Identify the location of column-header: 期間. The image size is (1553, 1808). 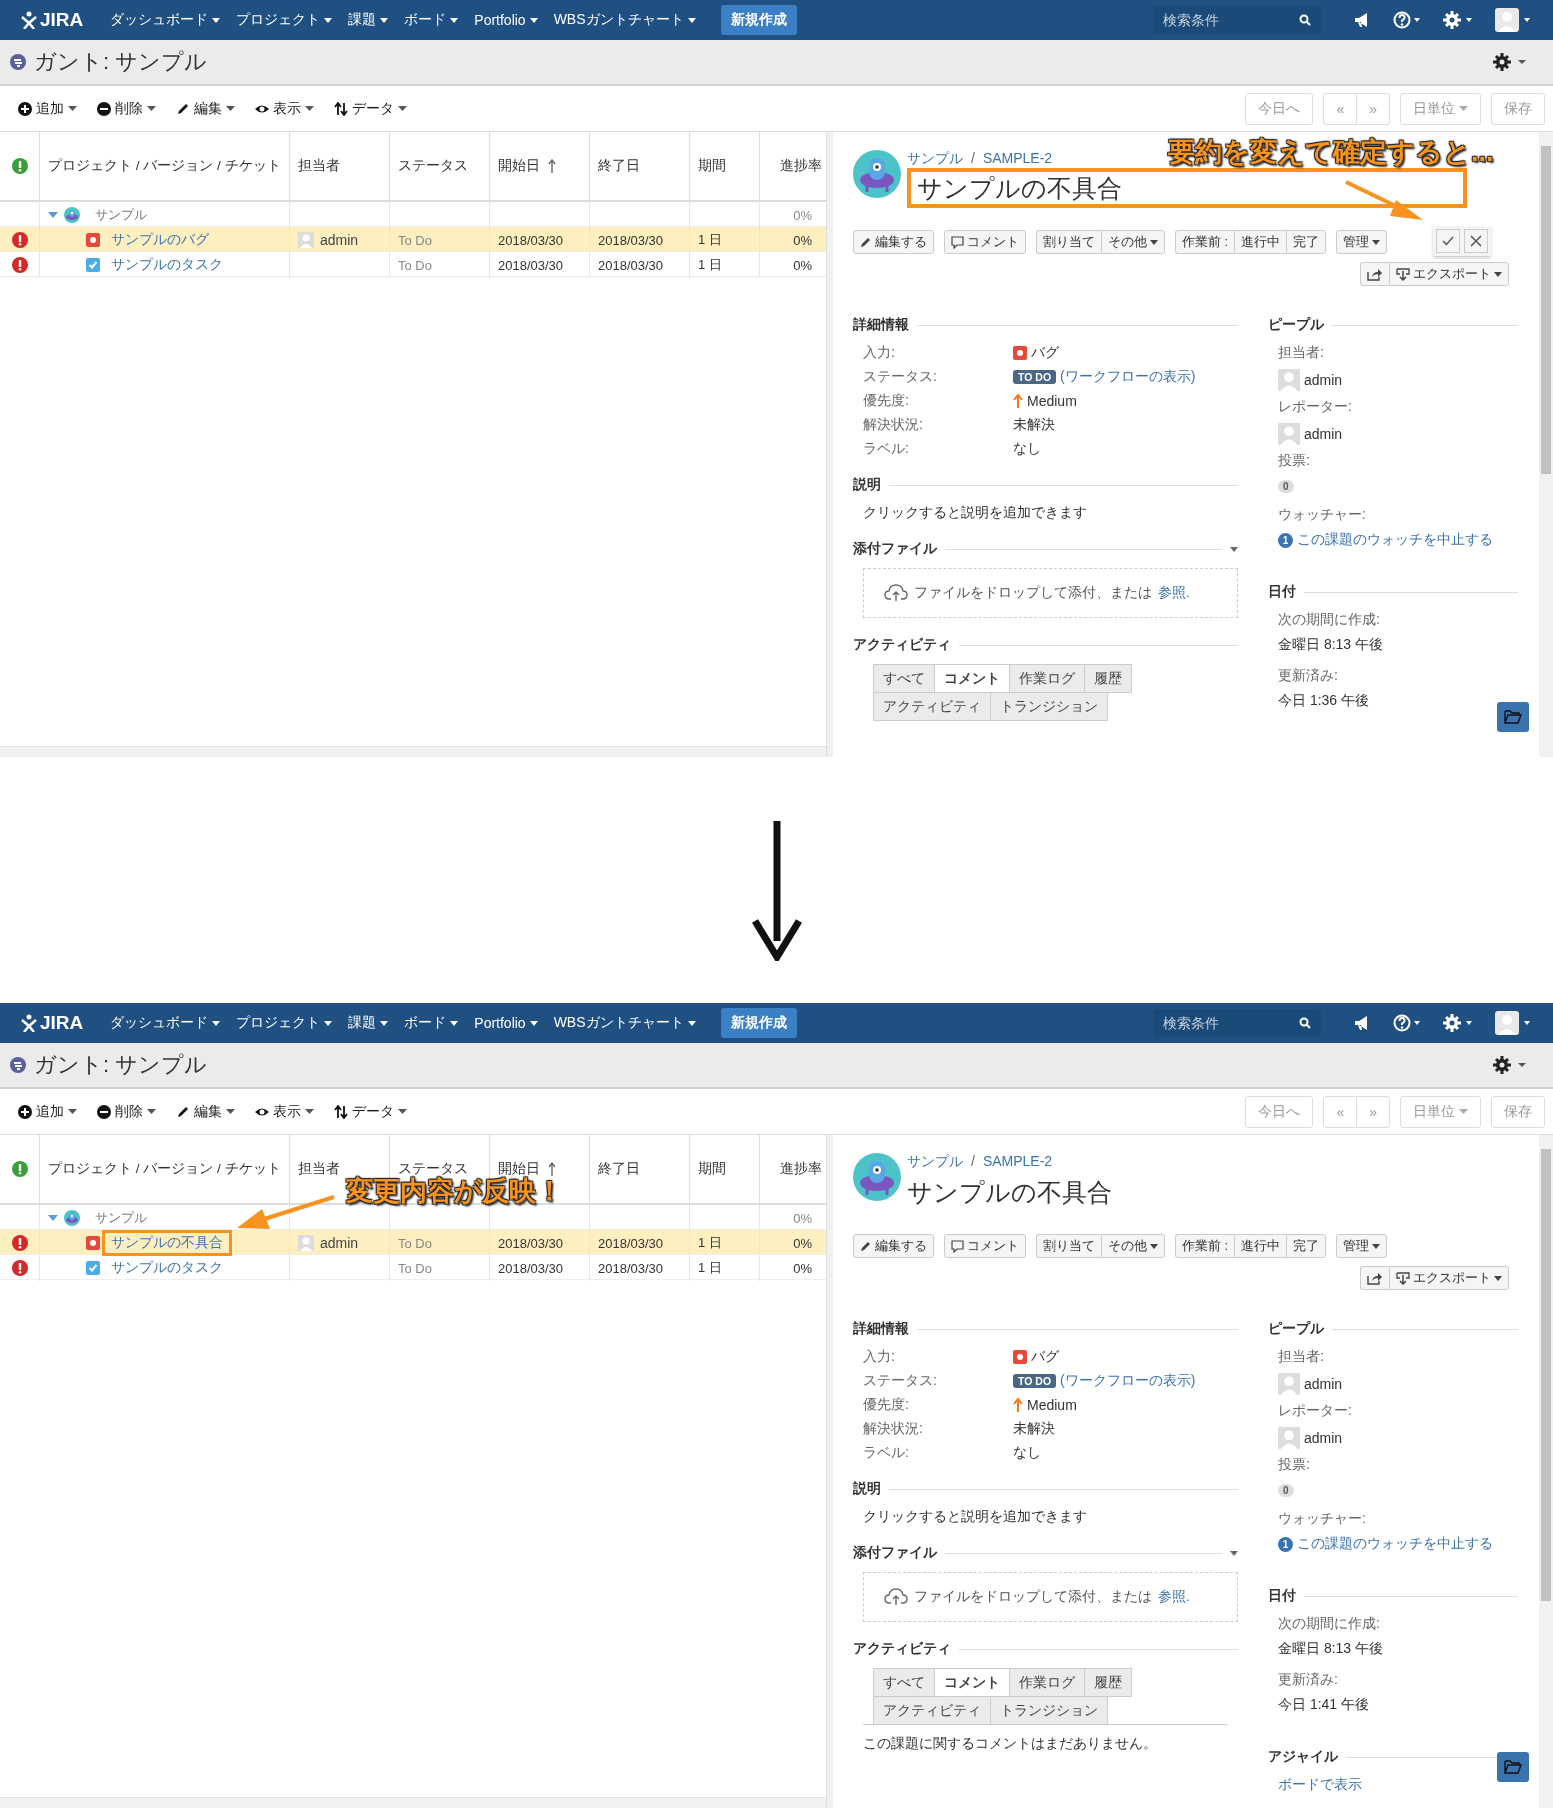
(712, 166).